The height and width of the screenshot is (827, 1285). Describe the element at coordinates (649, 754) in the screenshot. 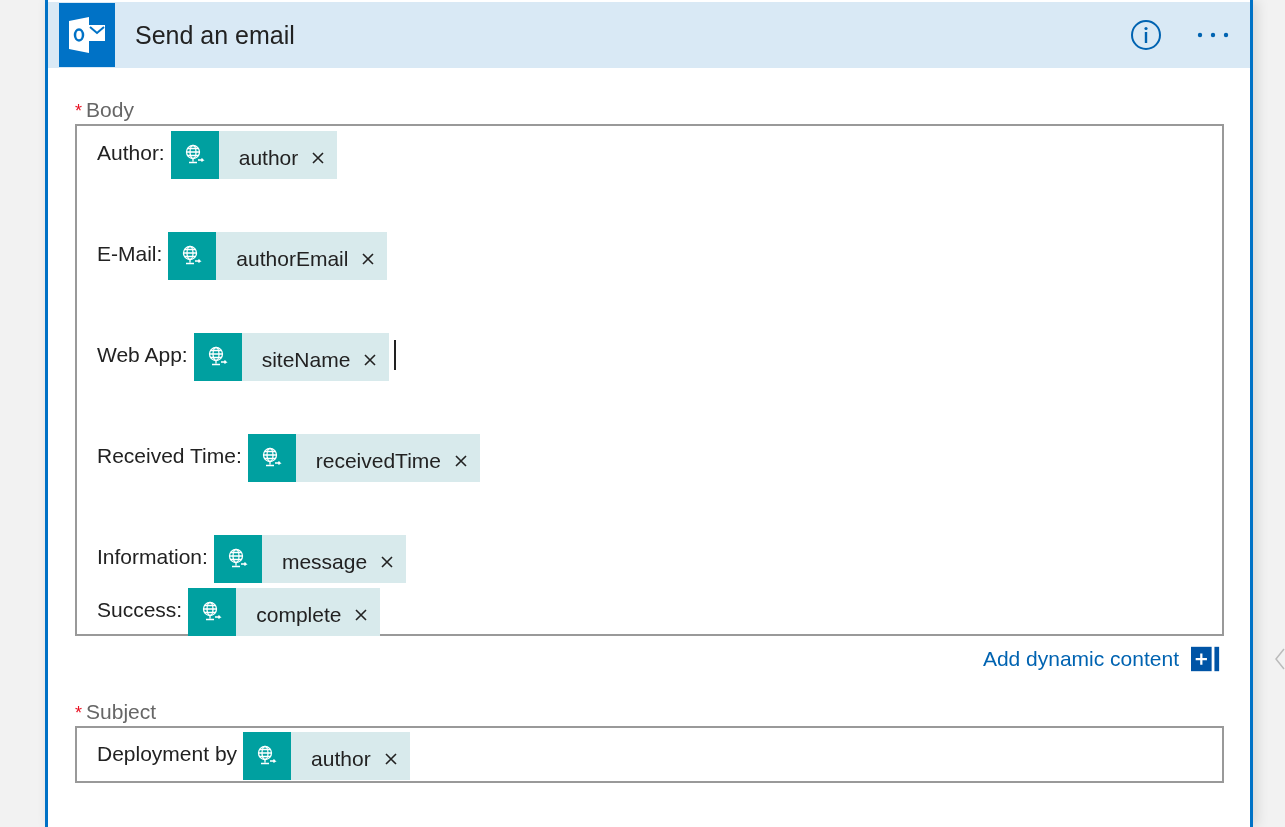

I see `subject-field: Deployment by author` at that location.